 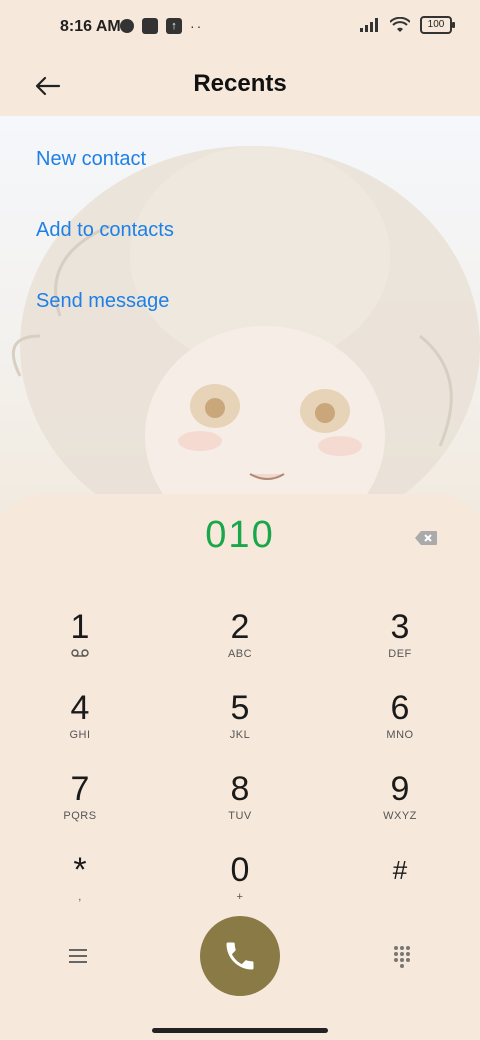 I want to click on key-digit: #, so click(x=400, y=870).